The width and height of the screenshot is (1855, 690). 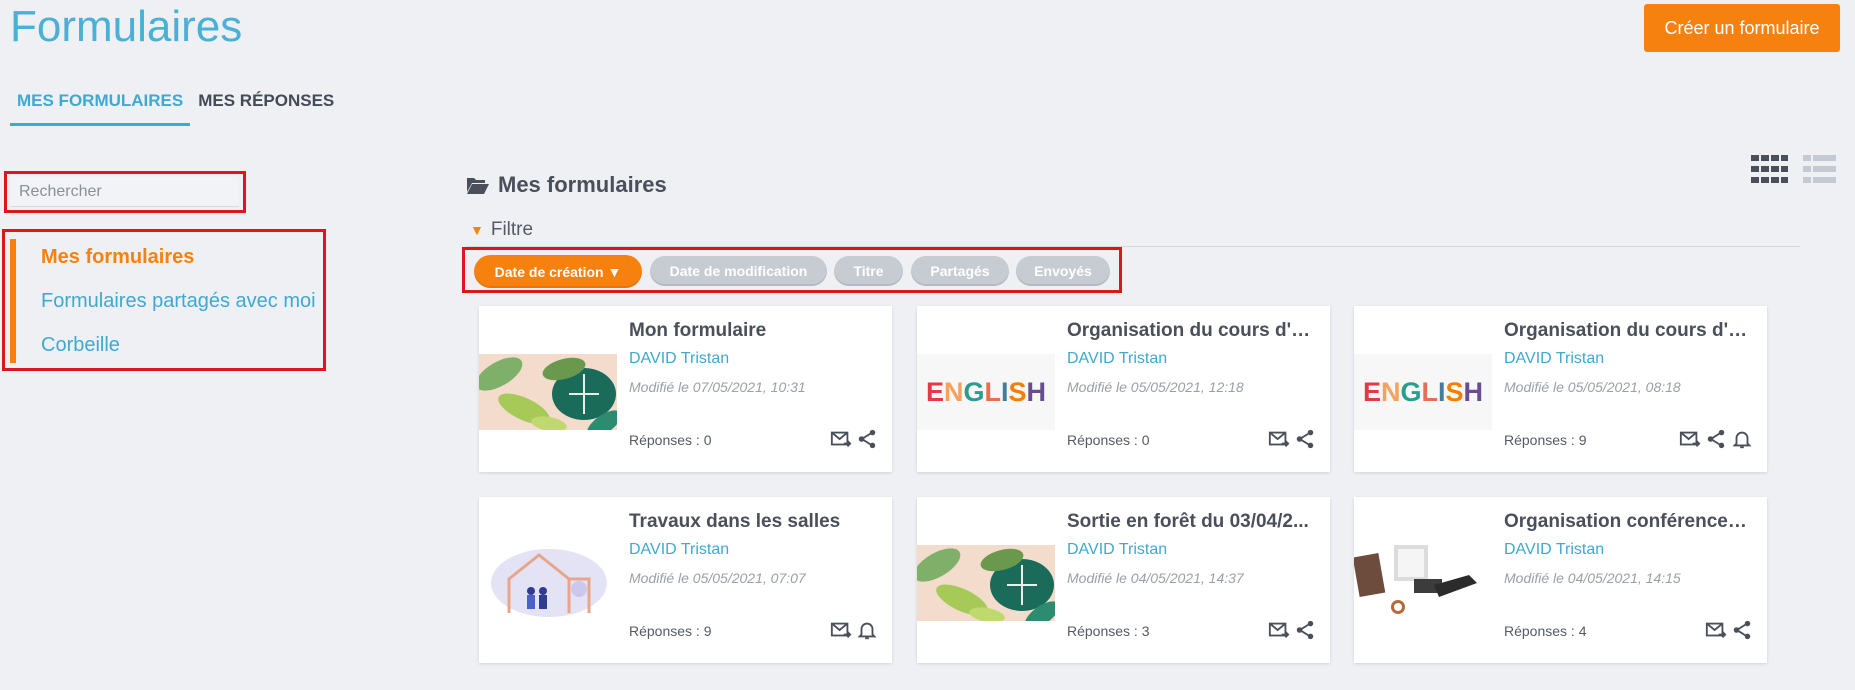 What do you see at coordinates (1108, 631) in the screenshot?
I see `form-answer-count: Réponses : 3` at bounding box center [1108, 631].